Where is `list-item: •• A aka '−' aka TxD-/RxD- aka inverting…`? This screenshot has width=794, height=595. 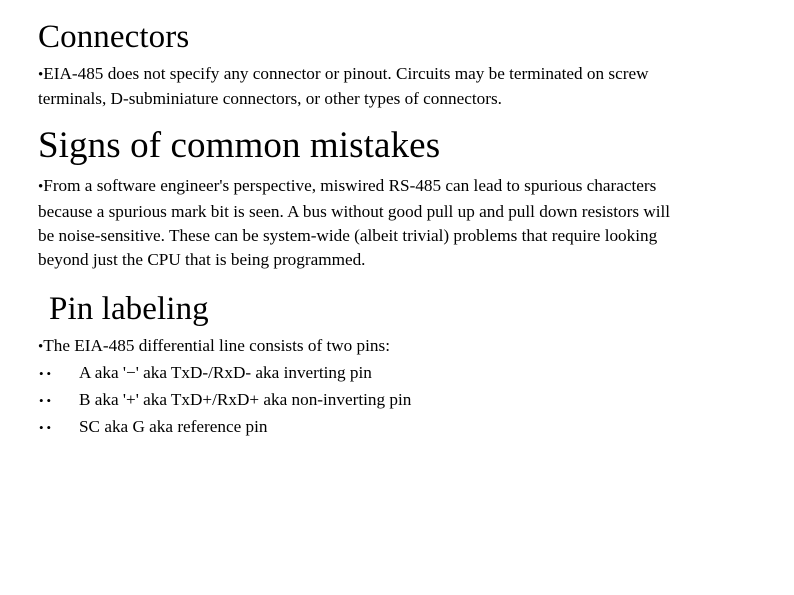
list-item: •• A aka '−' aka TxD-/RxD- aka inverting… is located at coordinates (362, 373).